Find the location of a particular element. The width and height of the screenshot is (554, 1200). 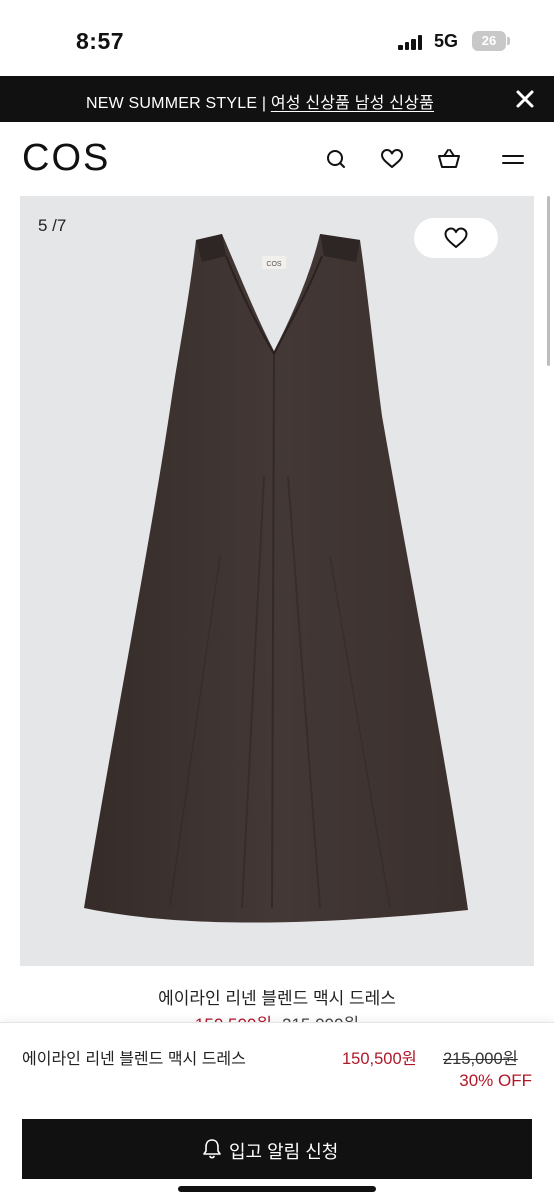

product-sale-price: 150,500원 is located at coordinates (233, 1018).